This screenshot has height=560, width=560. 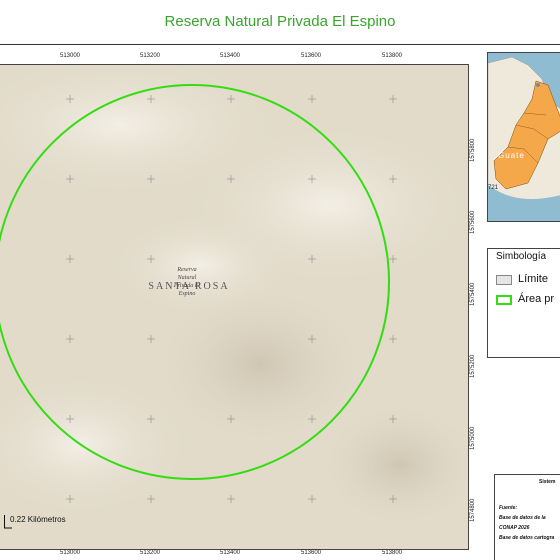 I want to click on source-line: Base de datos cartogra, so click(x=527, y=538).